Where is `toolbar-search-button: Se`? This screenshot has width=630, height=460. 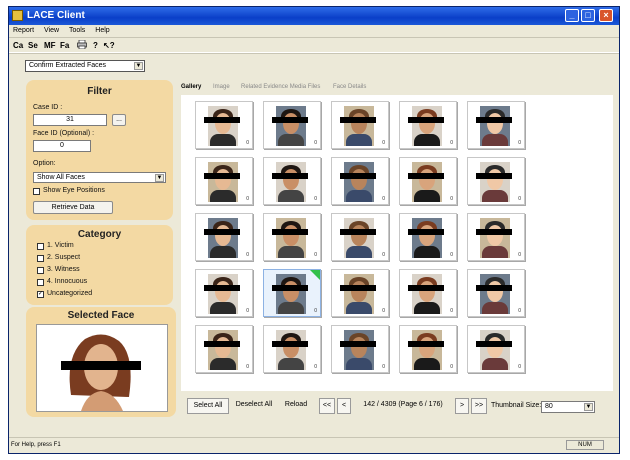 toolbar-search-button: Se is located at coordinates (33, 45).